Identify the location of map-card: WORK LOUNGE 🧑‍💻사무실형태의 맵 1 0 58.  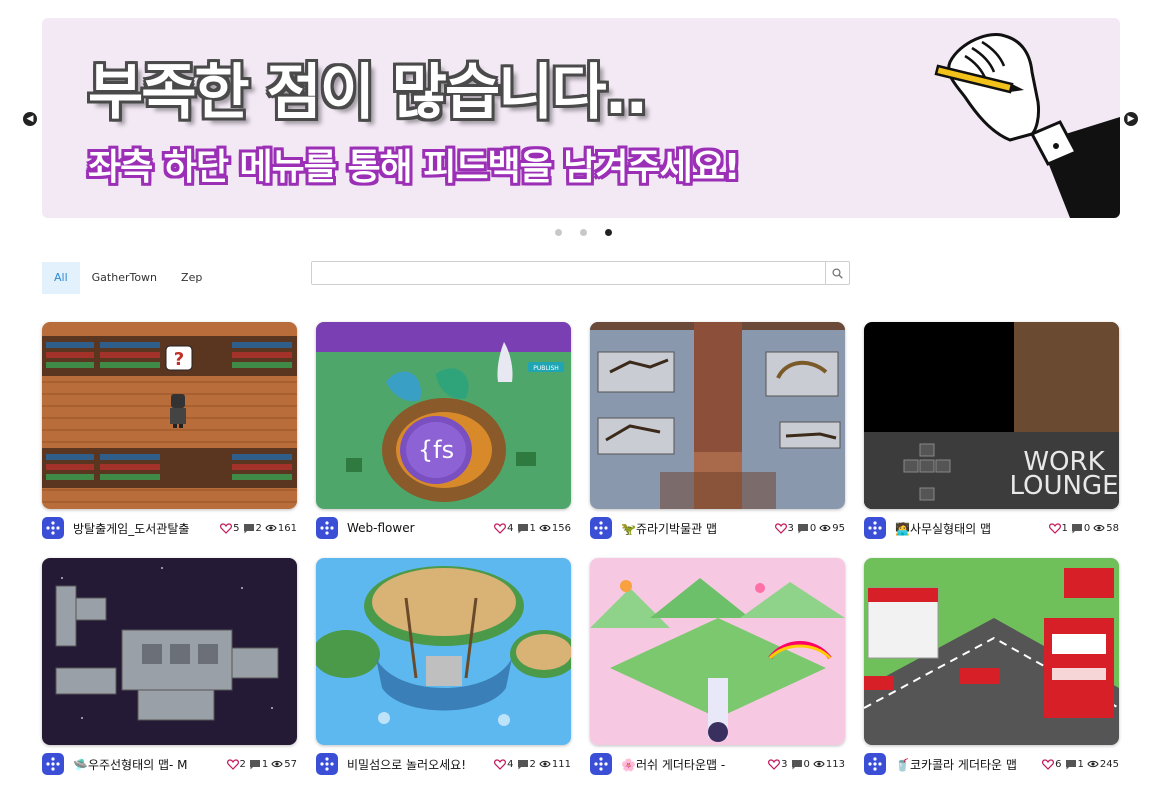
(991, 430).